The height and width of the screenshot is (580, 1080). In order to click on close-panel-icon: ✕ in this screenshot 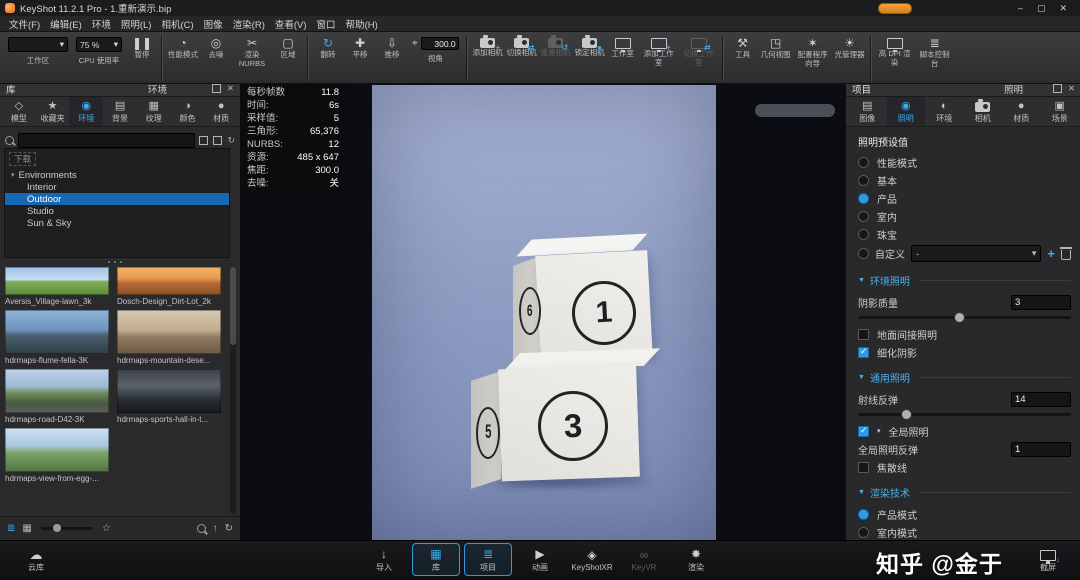, I will do `click(1071, 88)`.